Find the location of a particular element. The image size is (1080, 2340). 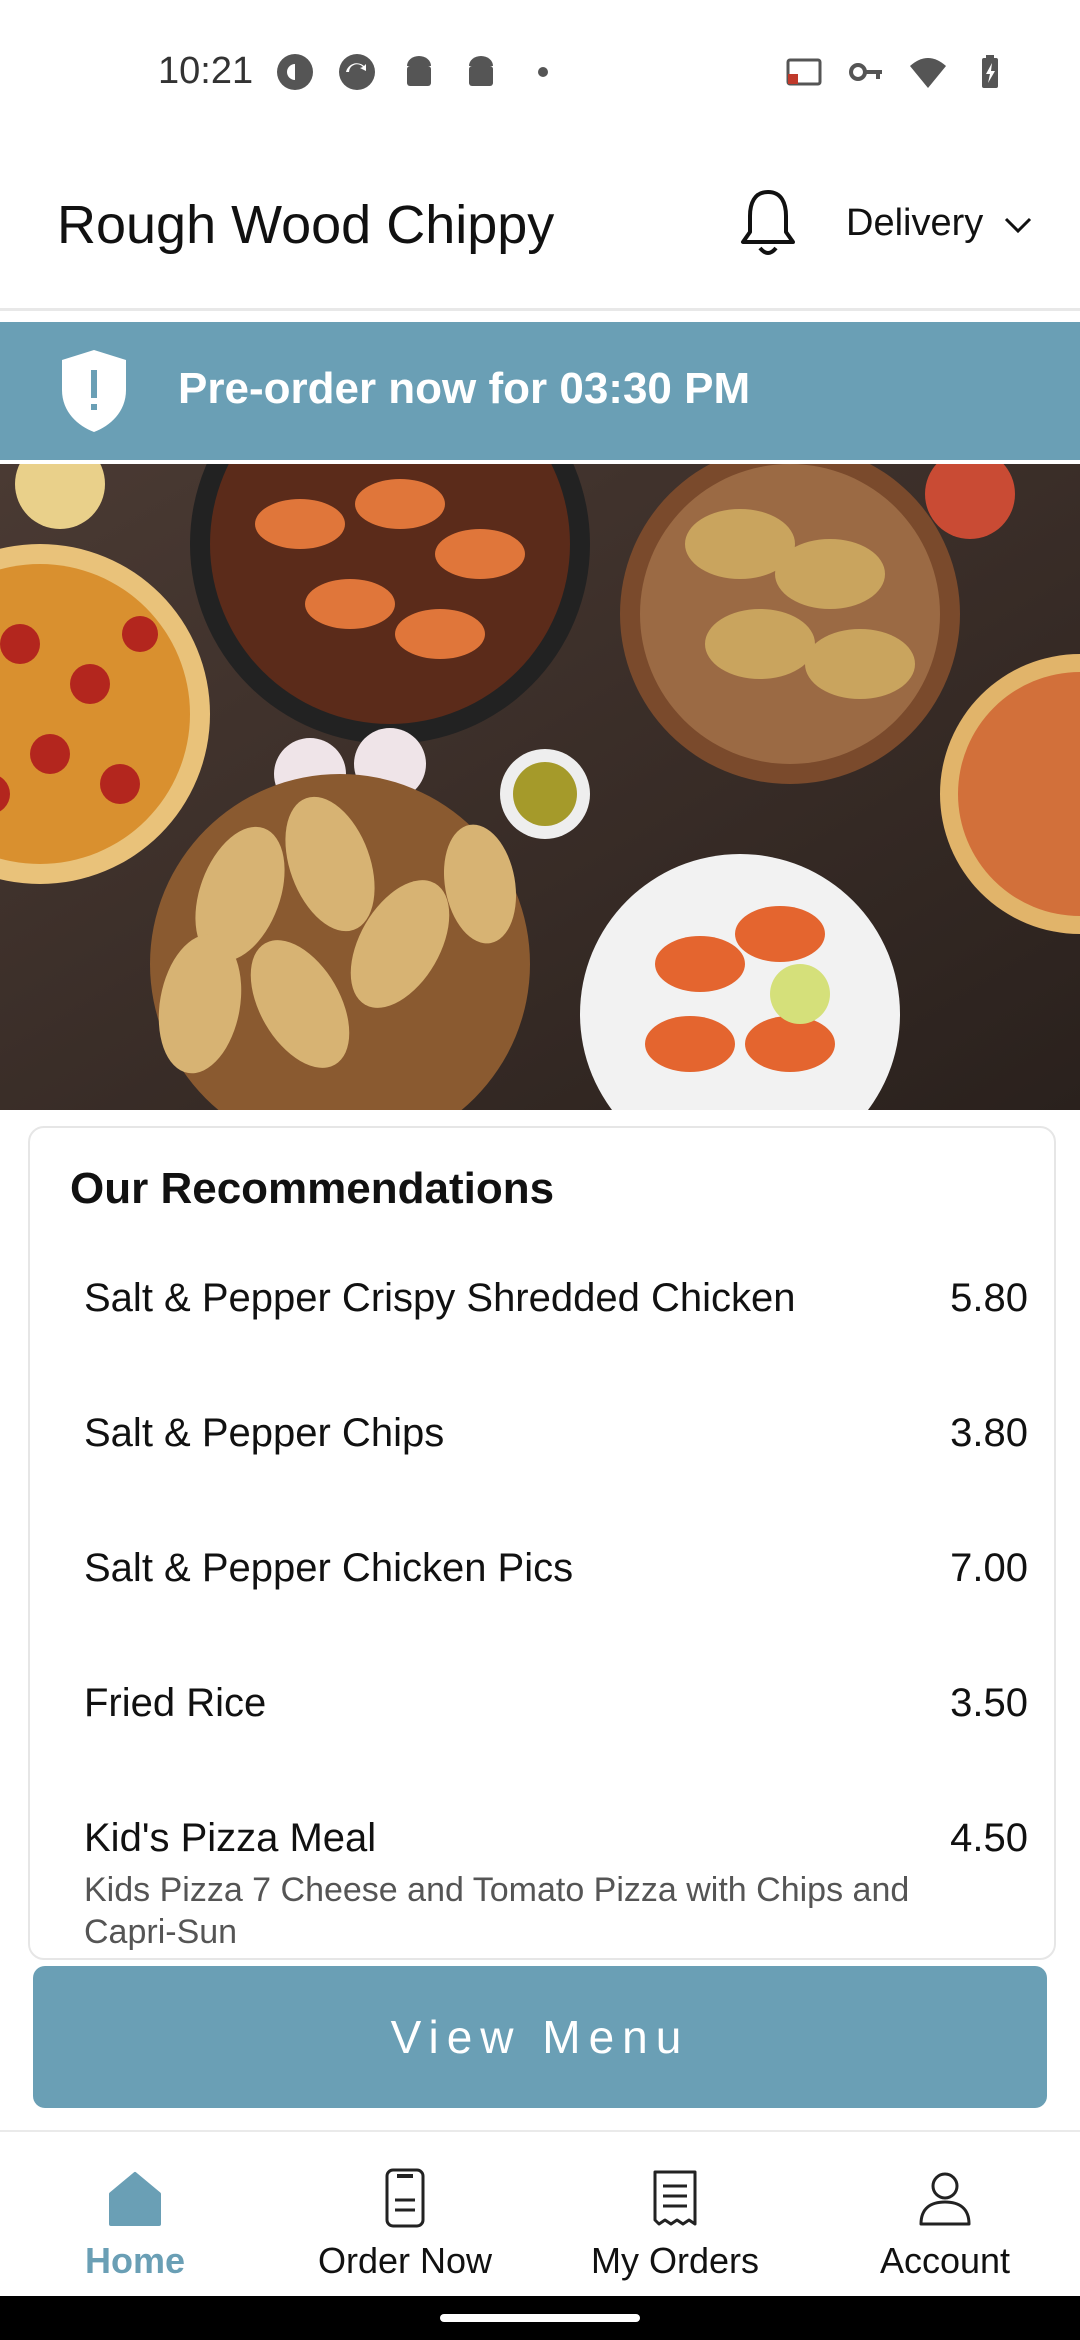

status-bar: 10:21 is located at coordinates (540, 75).